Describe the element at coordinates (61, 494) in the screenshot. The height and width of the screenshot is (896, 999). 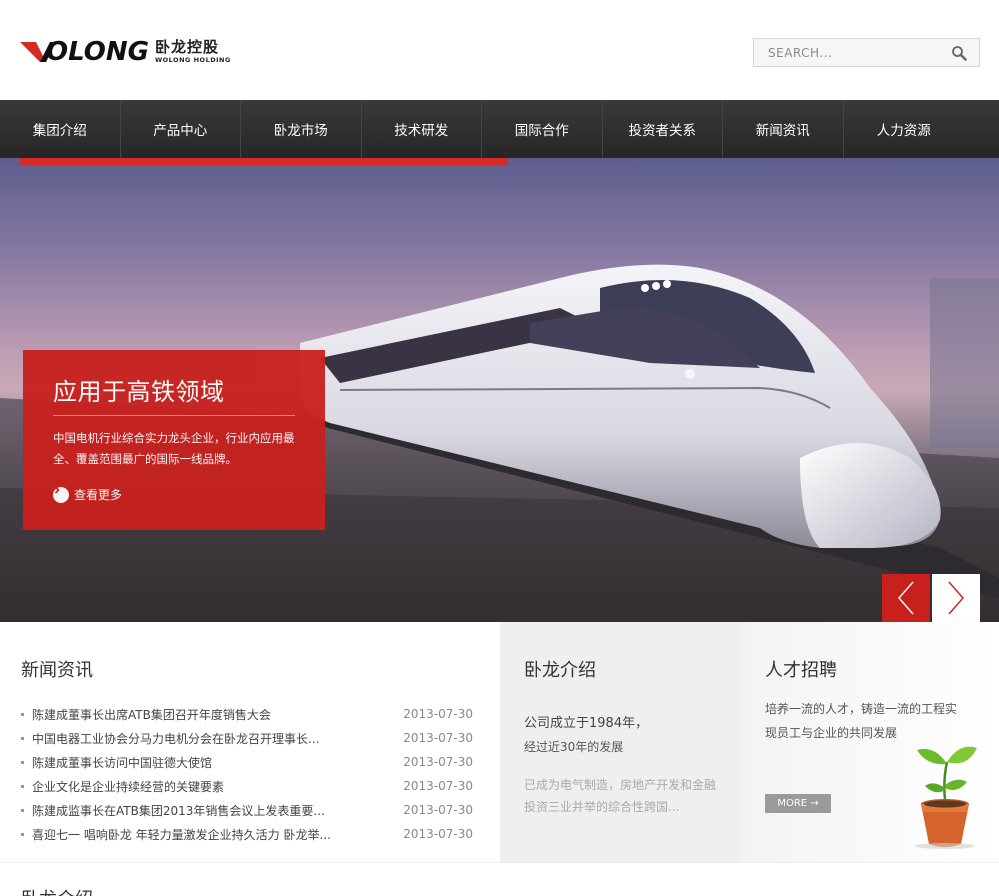
I see `arrow-circle-right-icon` at that location.